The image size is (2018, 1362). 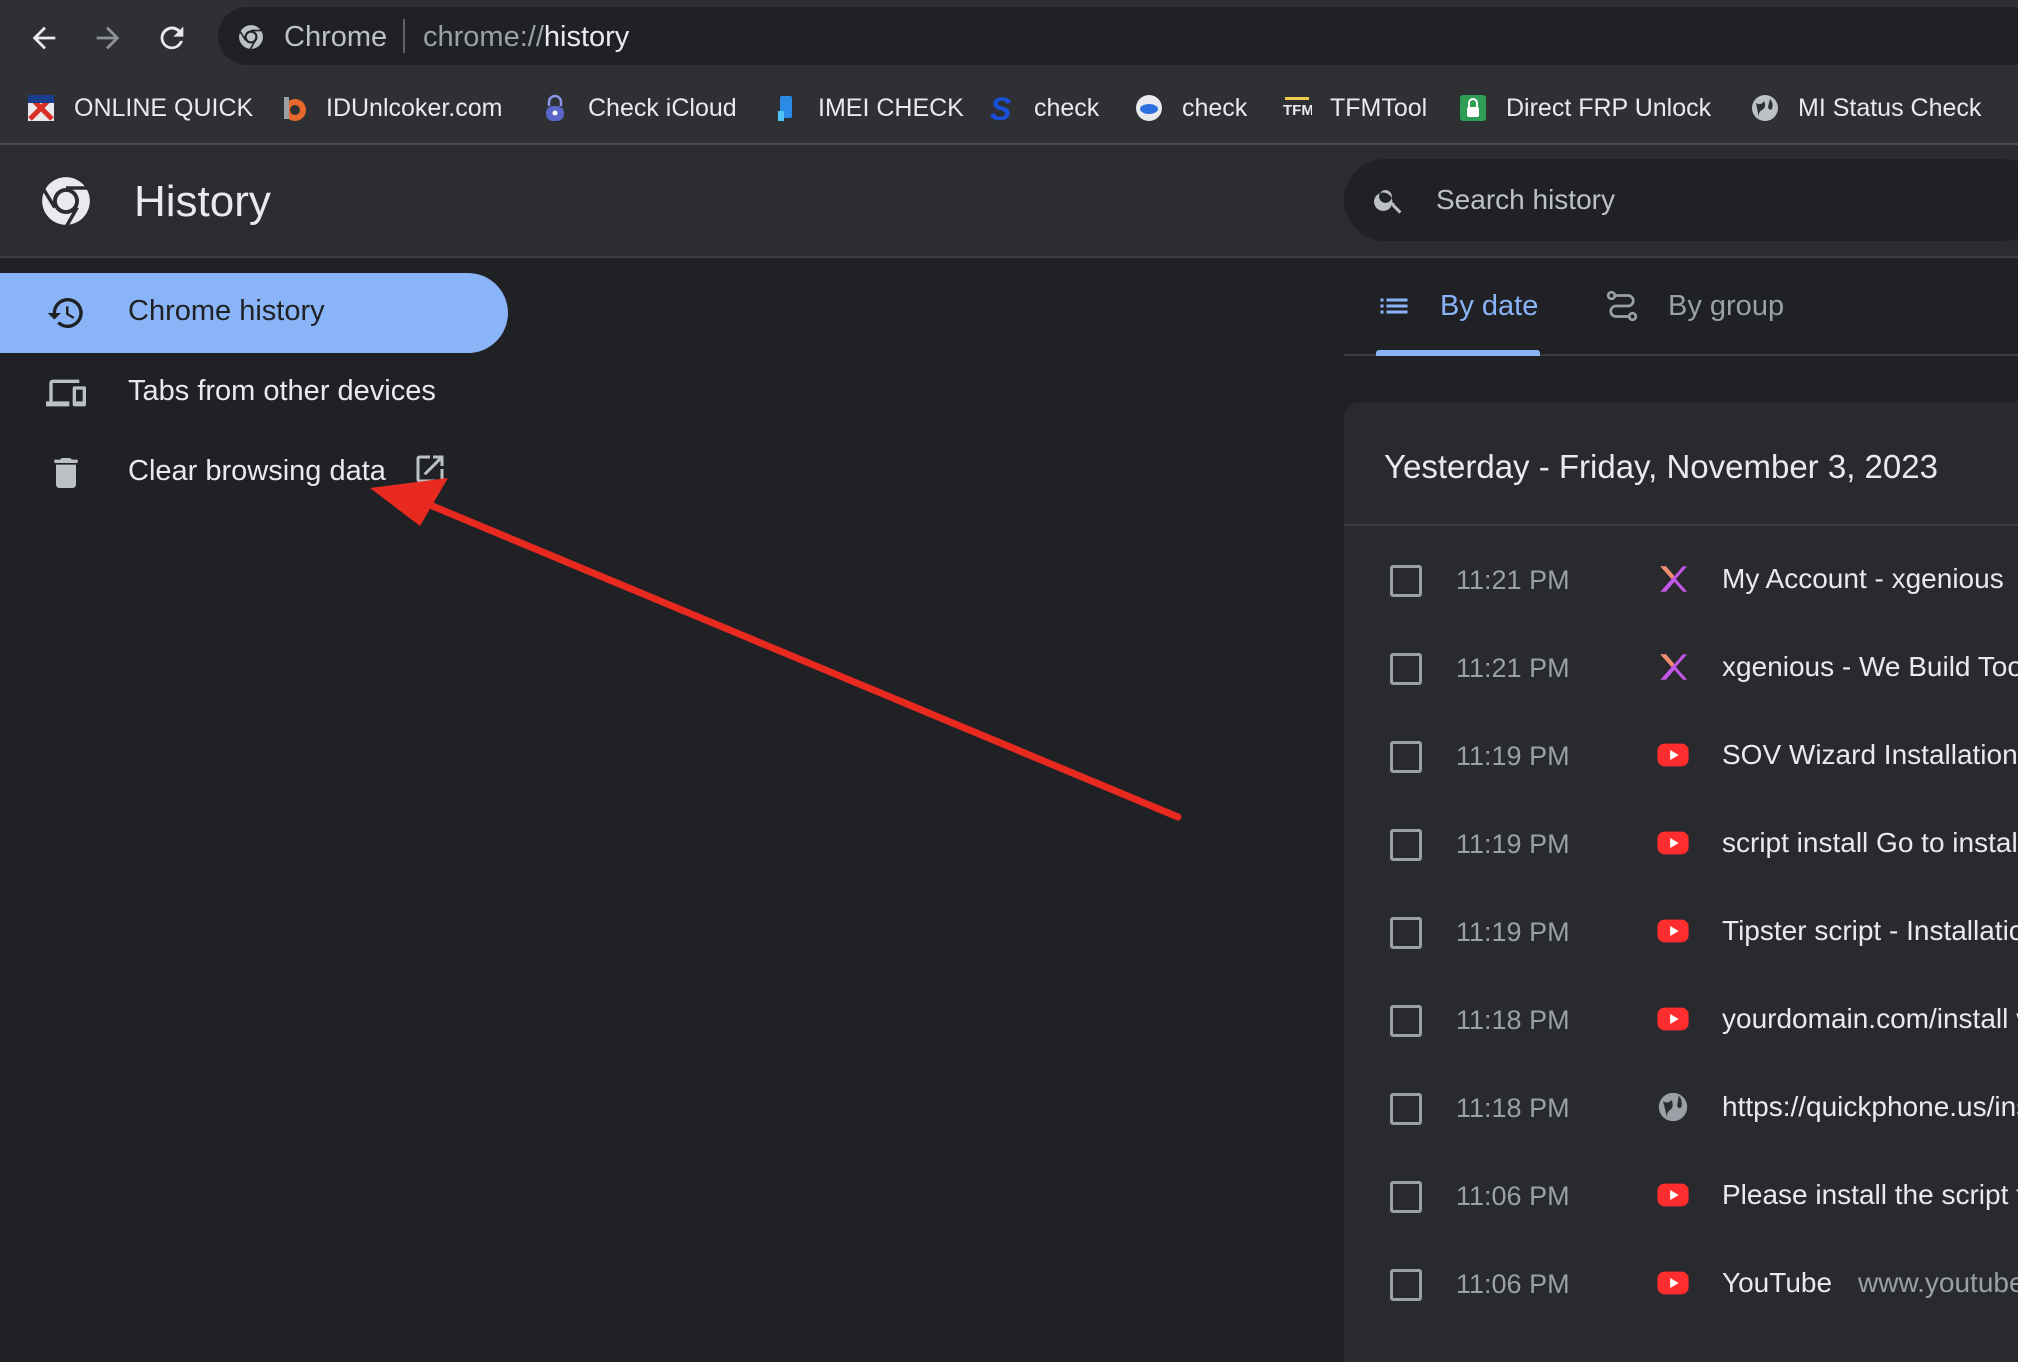 I want to click on forward-button, so click(x=108, y=38).